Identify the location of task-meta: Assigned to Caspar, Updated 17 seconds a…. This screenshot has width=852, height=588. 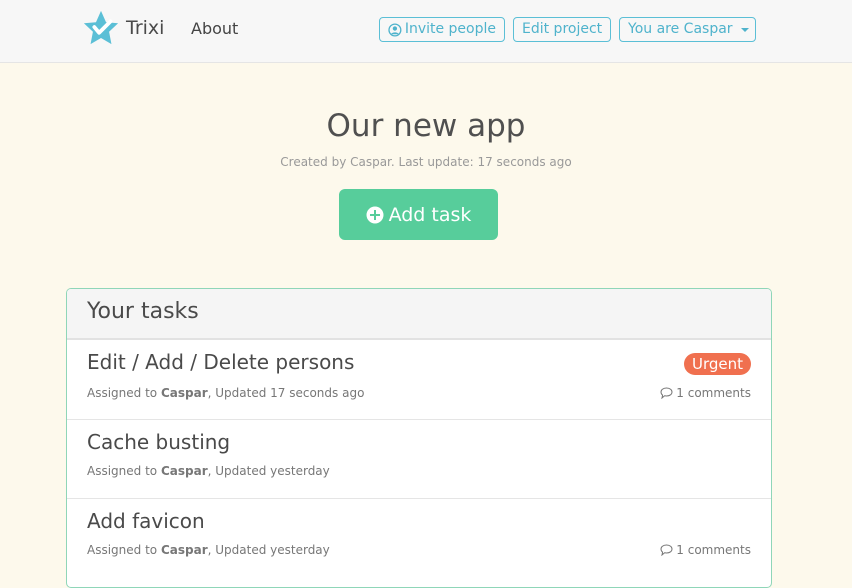
(225, 393).